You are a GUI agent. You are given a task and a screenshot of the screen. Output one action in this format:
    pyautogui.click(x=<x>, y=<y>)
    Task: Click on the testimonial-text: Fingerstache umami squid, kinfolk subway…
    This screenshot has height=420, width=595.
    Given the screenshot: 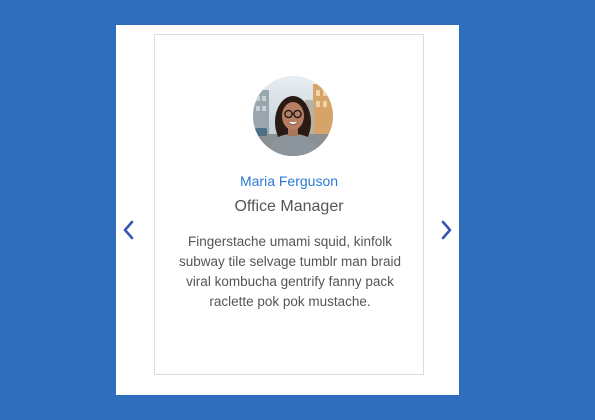 What is the action you would take?
    pyautogui.click(x=290, y=271)
    